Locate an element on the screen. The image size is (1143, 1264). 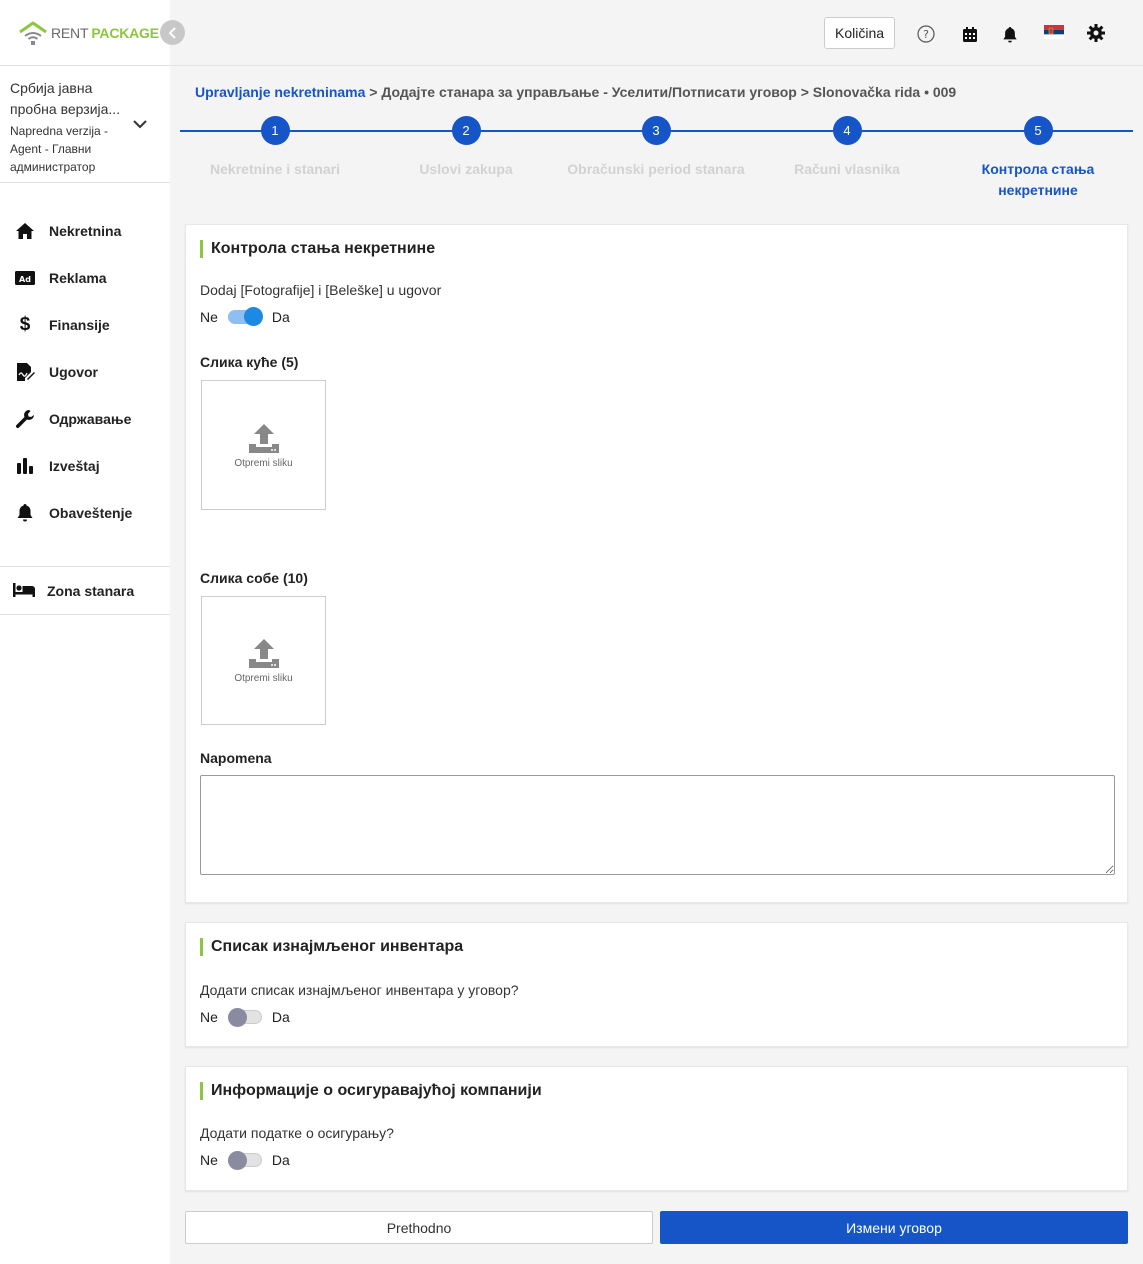
insurance-toggle-switch is located at coordinates (244, 1160).